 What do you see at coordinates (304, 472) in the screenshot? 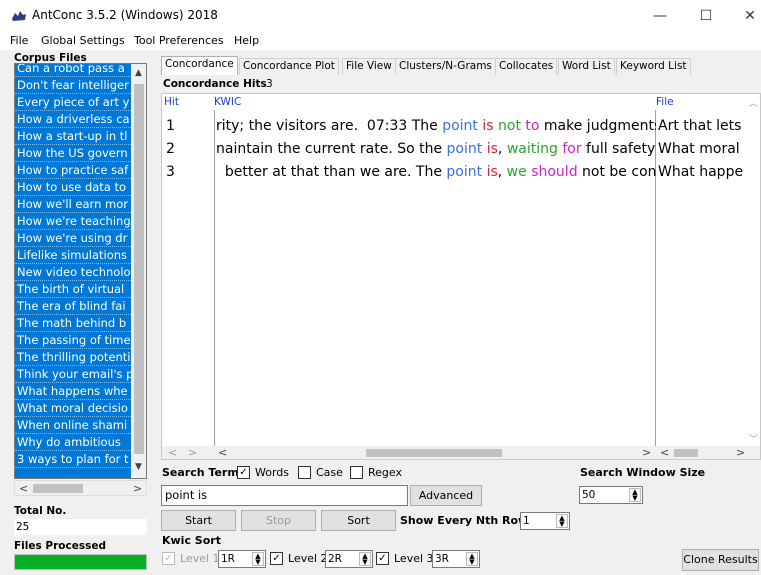
I see `case-checkbox` at bounding box center [304, 472].